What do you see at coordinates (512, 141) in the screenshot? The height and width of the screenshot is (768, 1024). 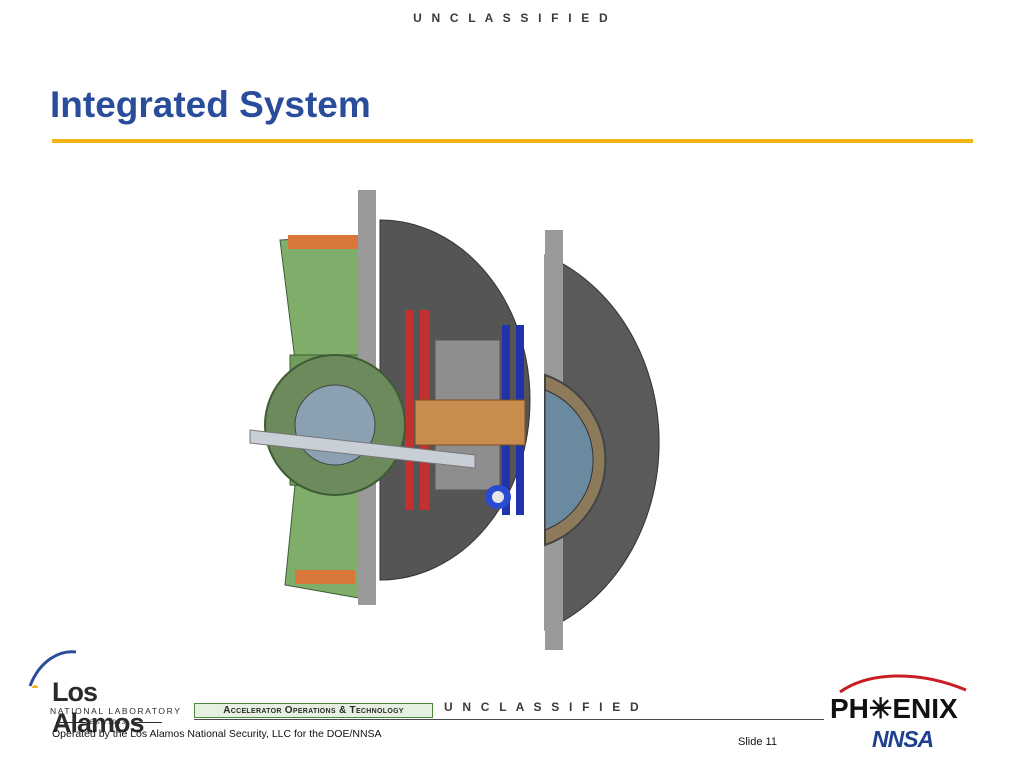 I see `title-underline` at bounding box center [512, 141].